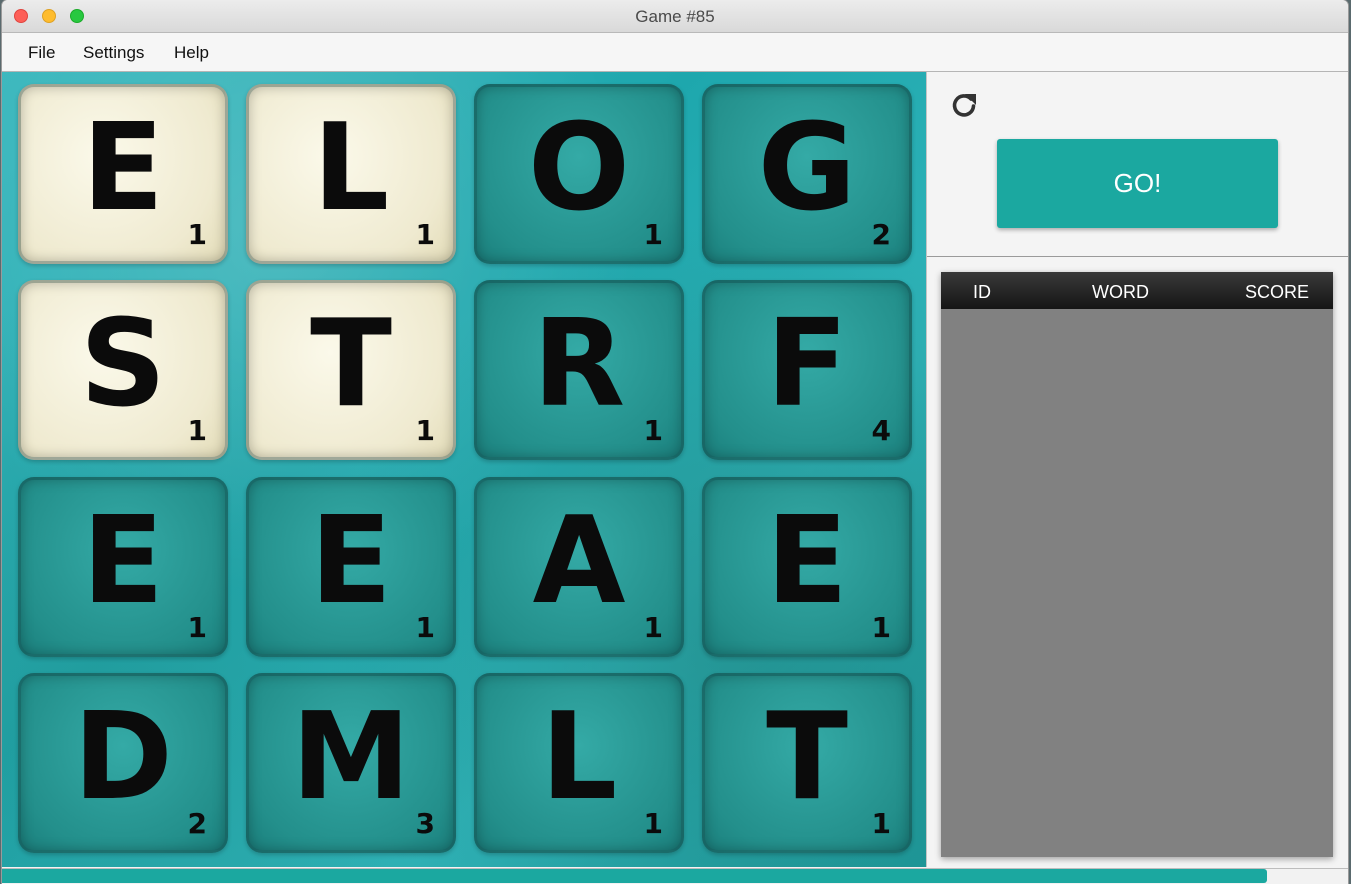 This screenshot has height=884, width=1351. I want to click on letter-tile: A1, so click(579, 567).